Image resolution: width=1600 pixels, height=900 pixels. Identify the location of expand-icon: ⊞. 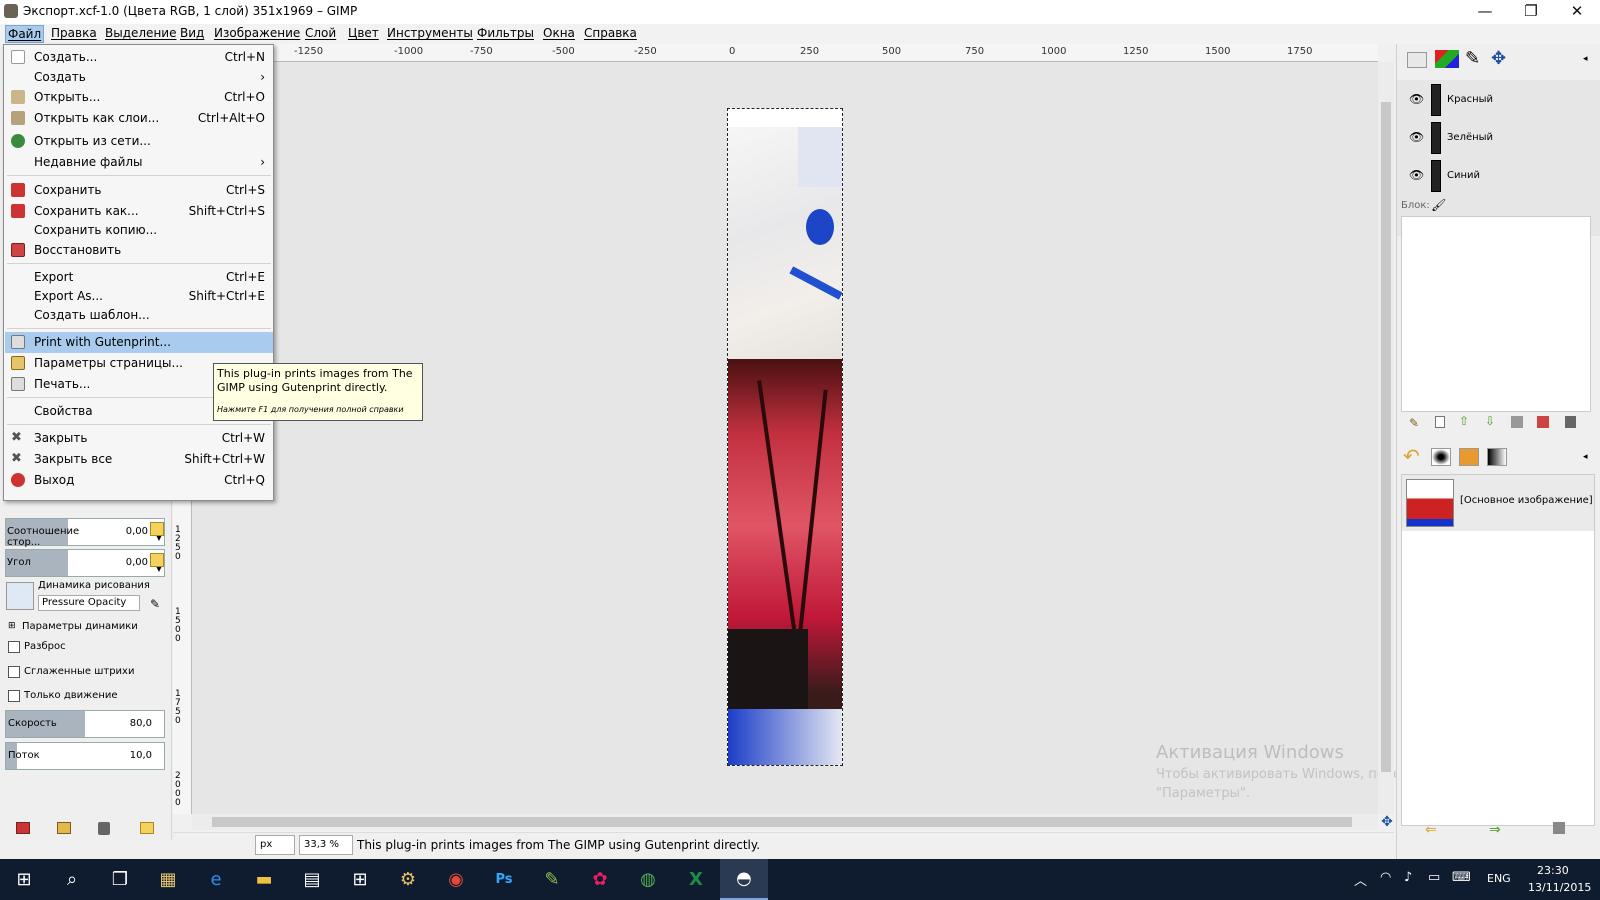
(12, 626).